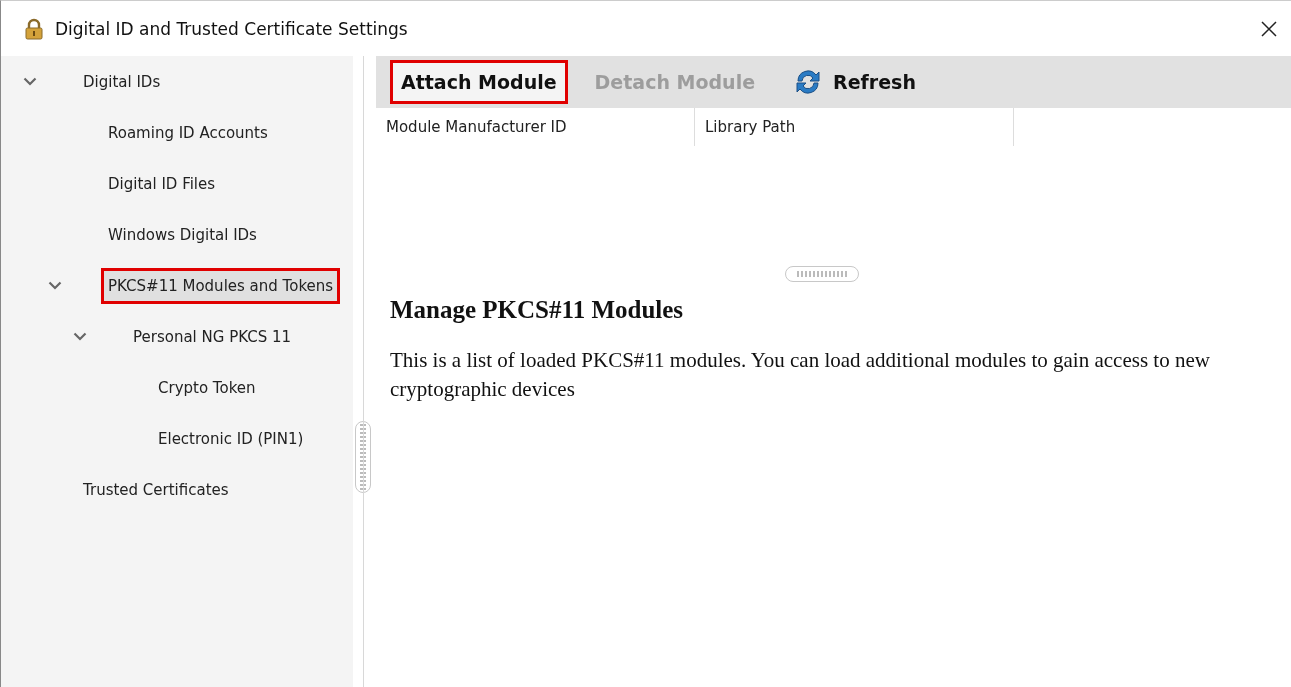  What do you see at coordinates (156, 489) in the screenshot?
I see `tree-item: Trusted Certificates` at bounding box center [156, 489].